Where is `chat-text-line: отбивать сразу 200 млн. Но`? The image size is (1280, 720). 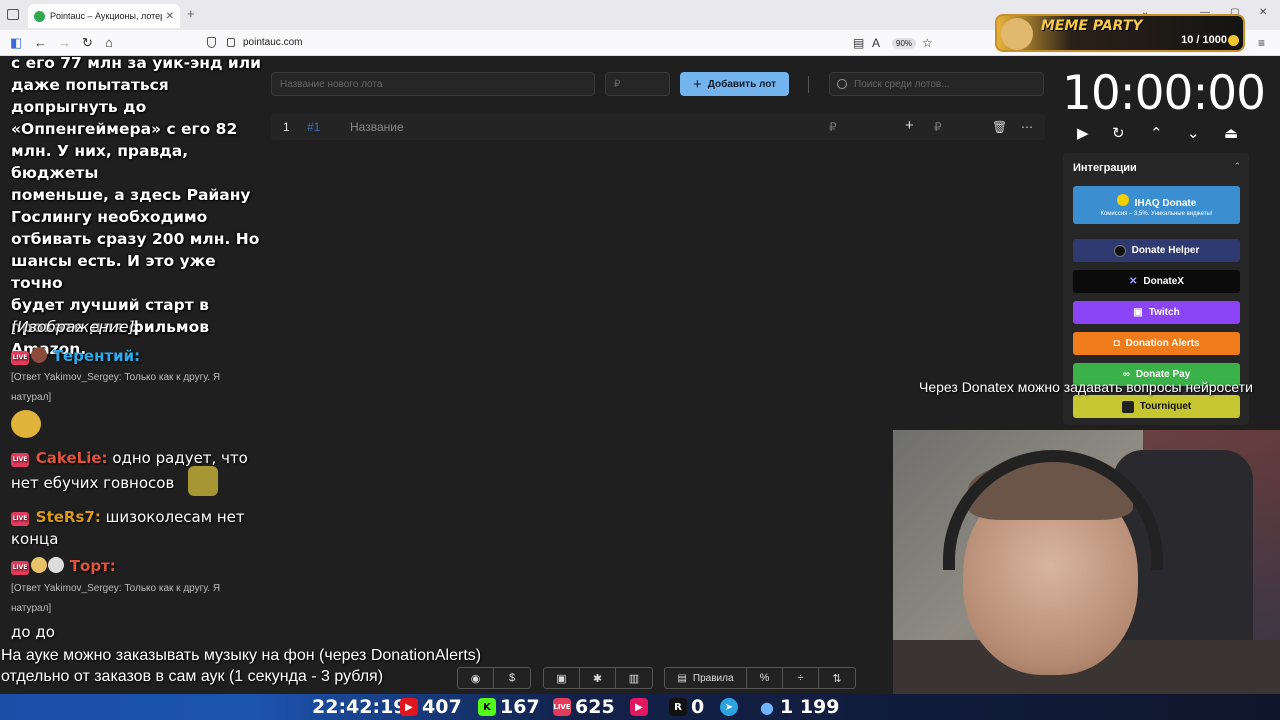 chat-text-line: отбивать сразу 200 млн. Но is located at coordinates (135, 239).